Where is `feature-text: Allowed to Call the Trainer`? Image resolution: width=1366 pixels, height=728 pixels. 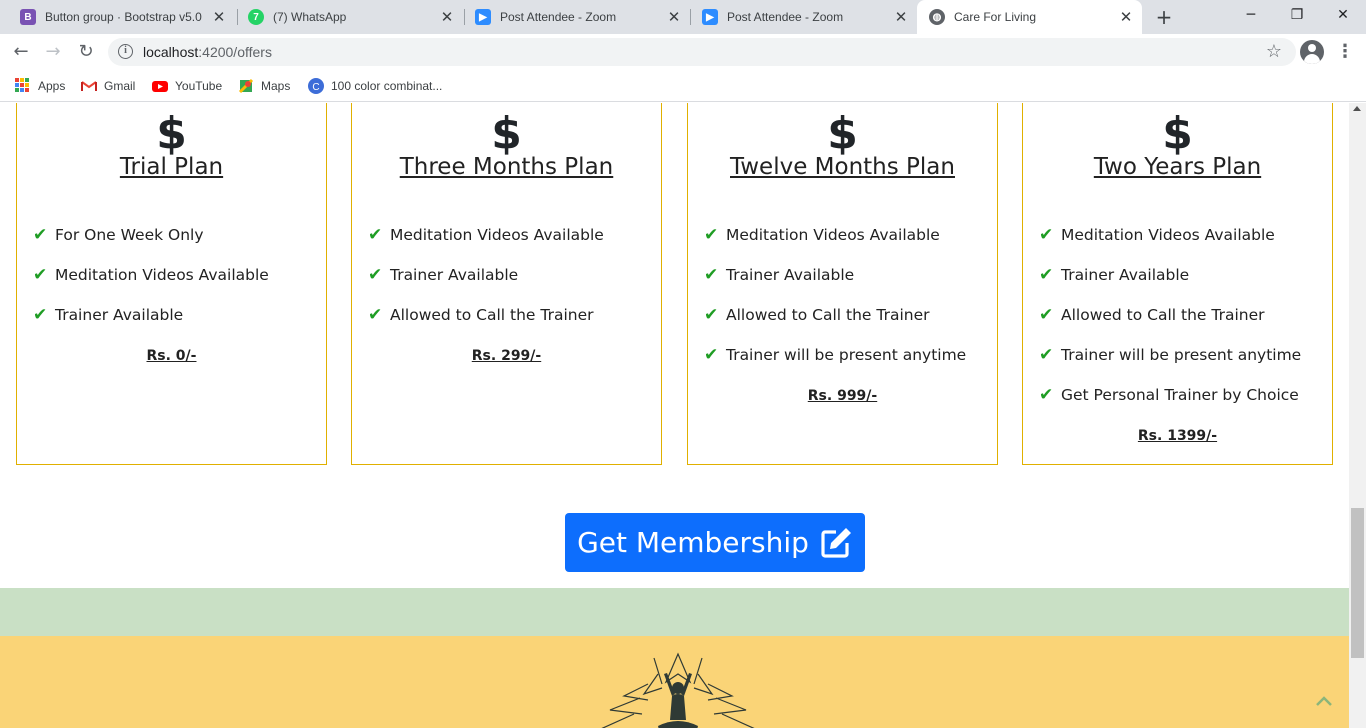
feature-text: Allowed to Call the Trainer is located at coordinates (492, 315).